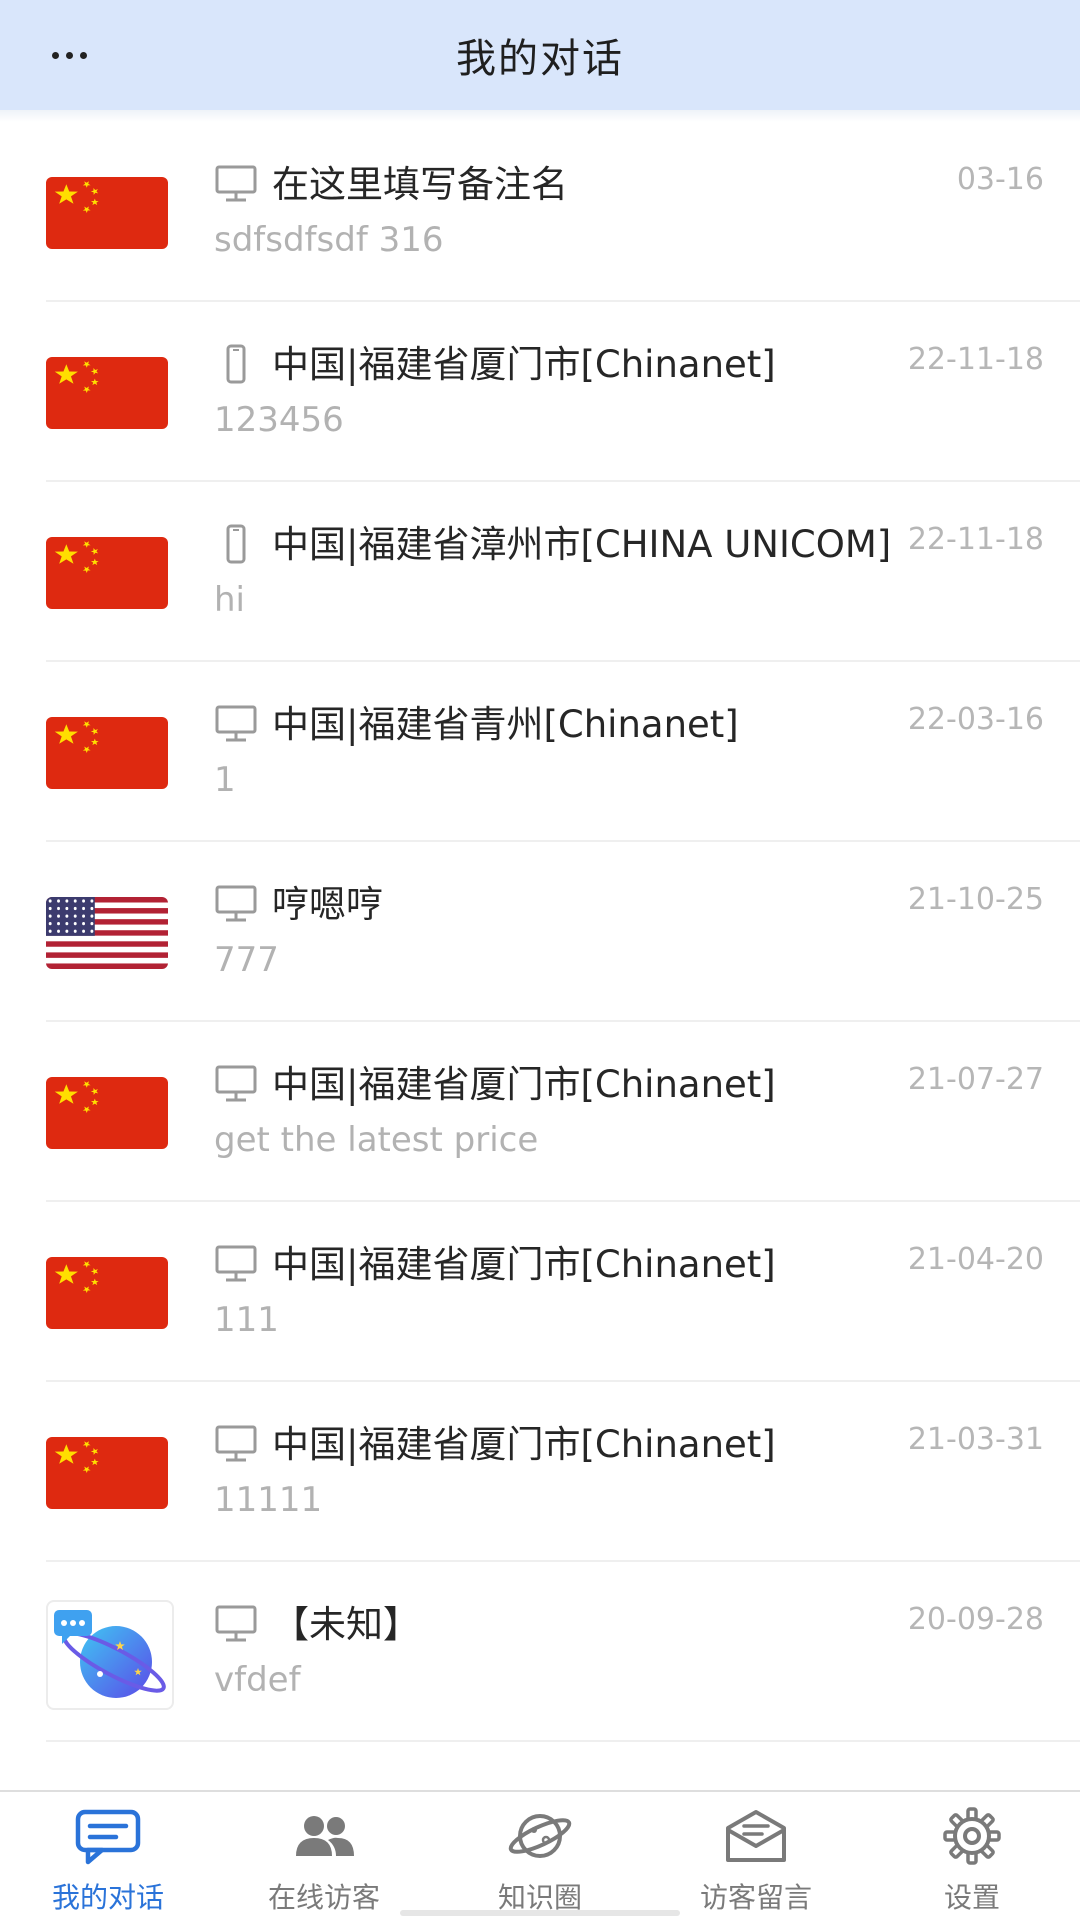  I want to click on row-divider, so click(563, 1741).